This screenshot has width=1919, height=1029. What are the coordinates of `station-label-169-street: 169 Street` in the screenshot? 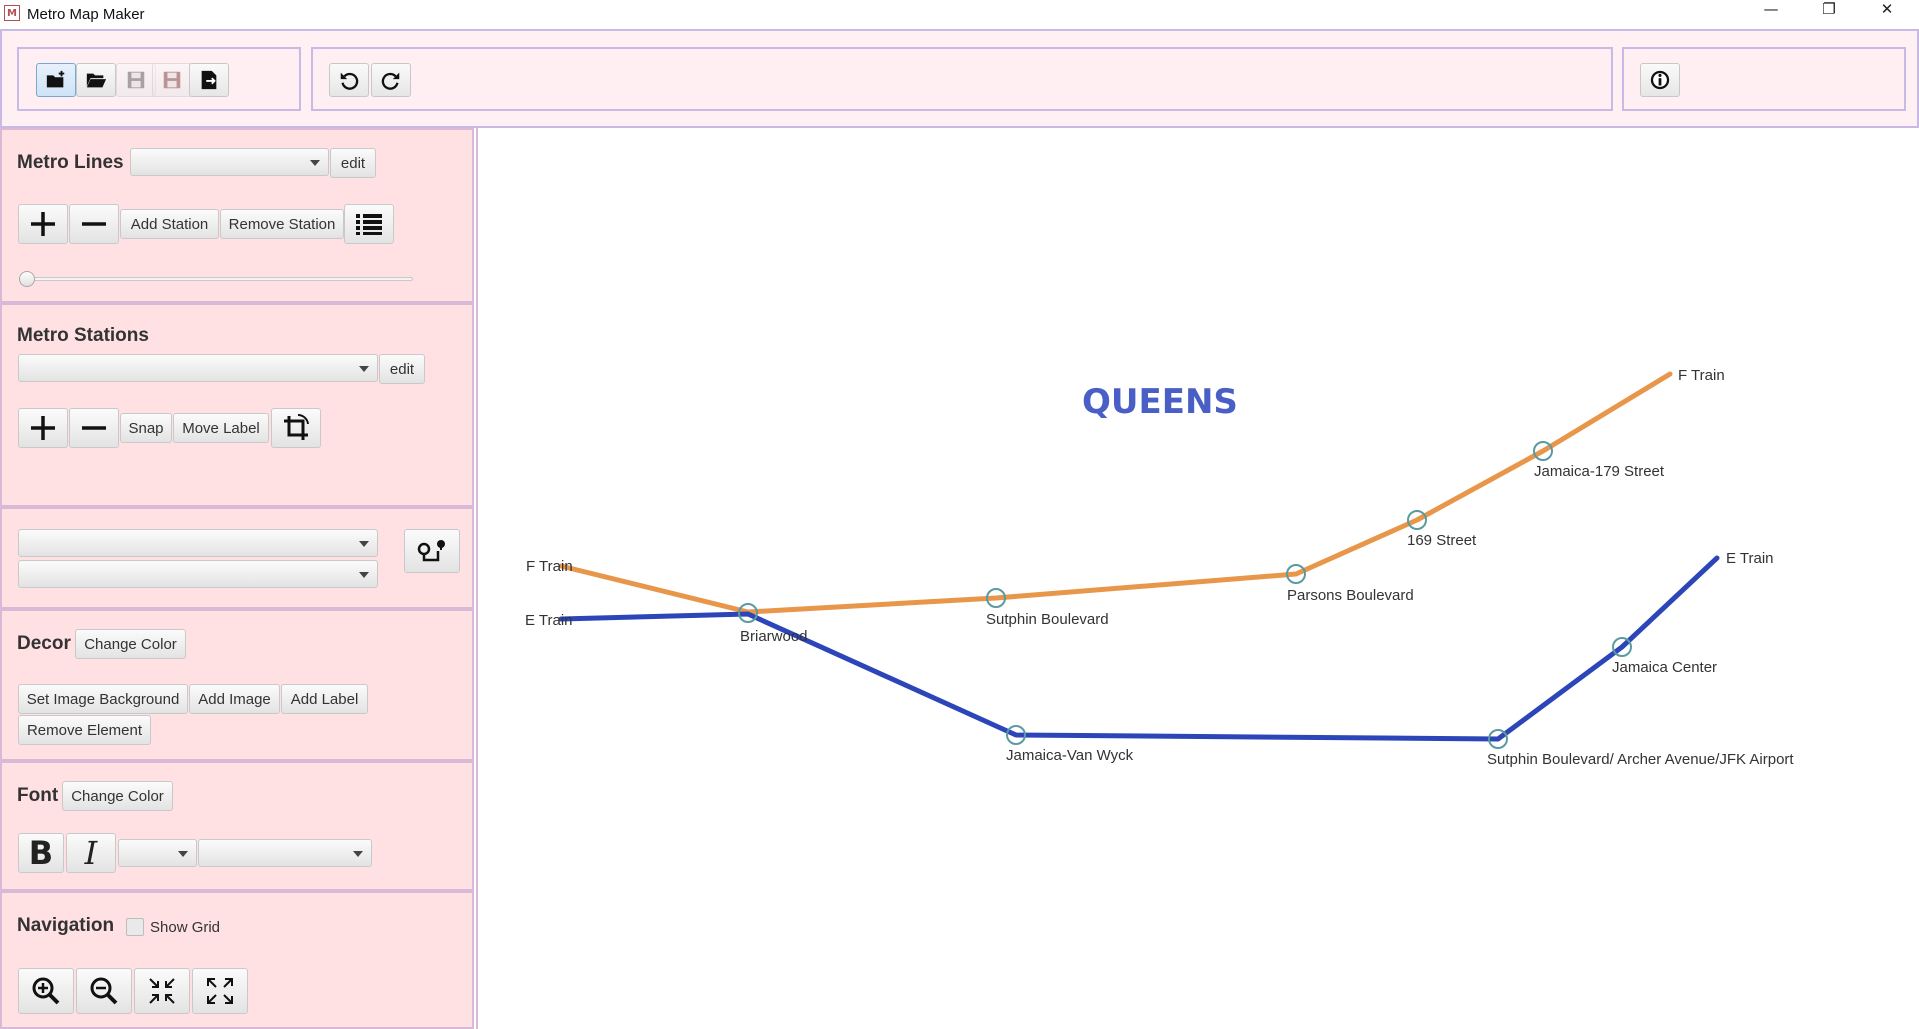 It's located at (1441, 540).